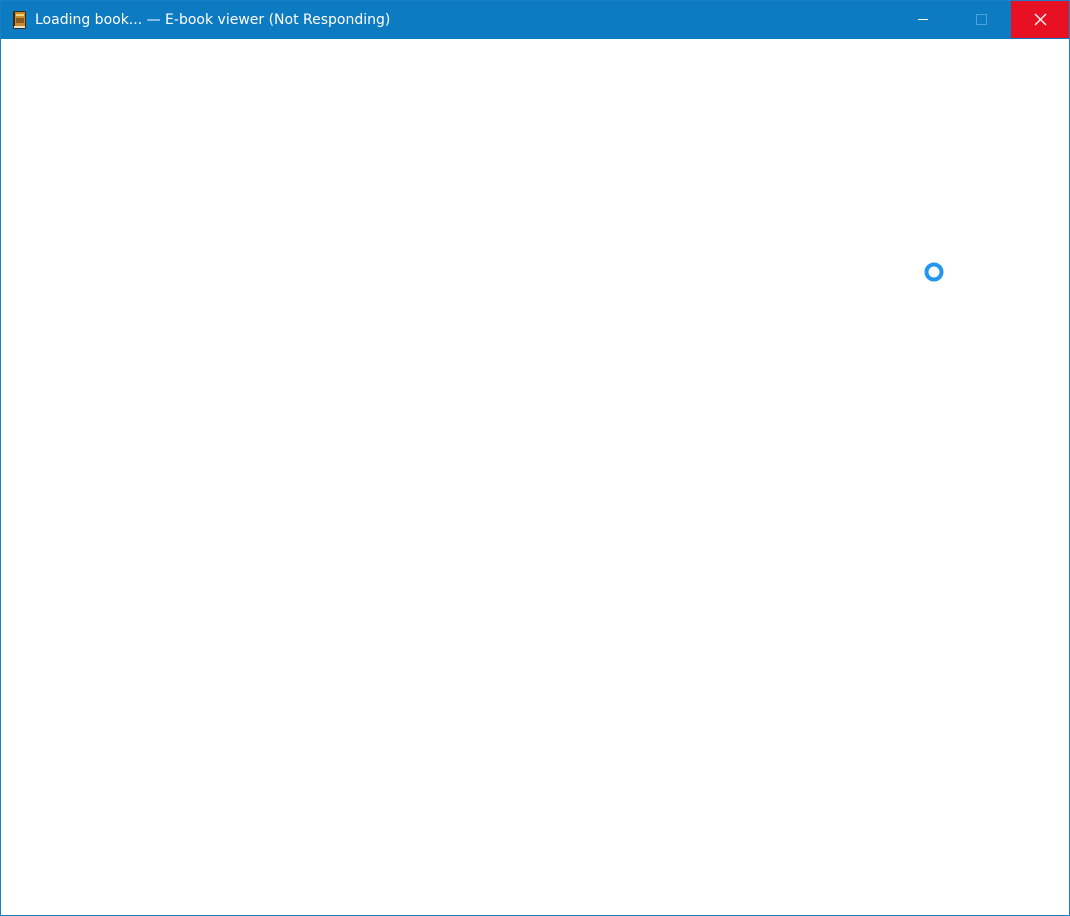 The width and height of the screenshot is (1070, 916). What do you see at coordinates (934, 272) in the screenshot?
I see `busy-cursor-icon` at bounding box center [934, 272].